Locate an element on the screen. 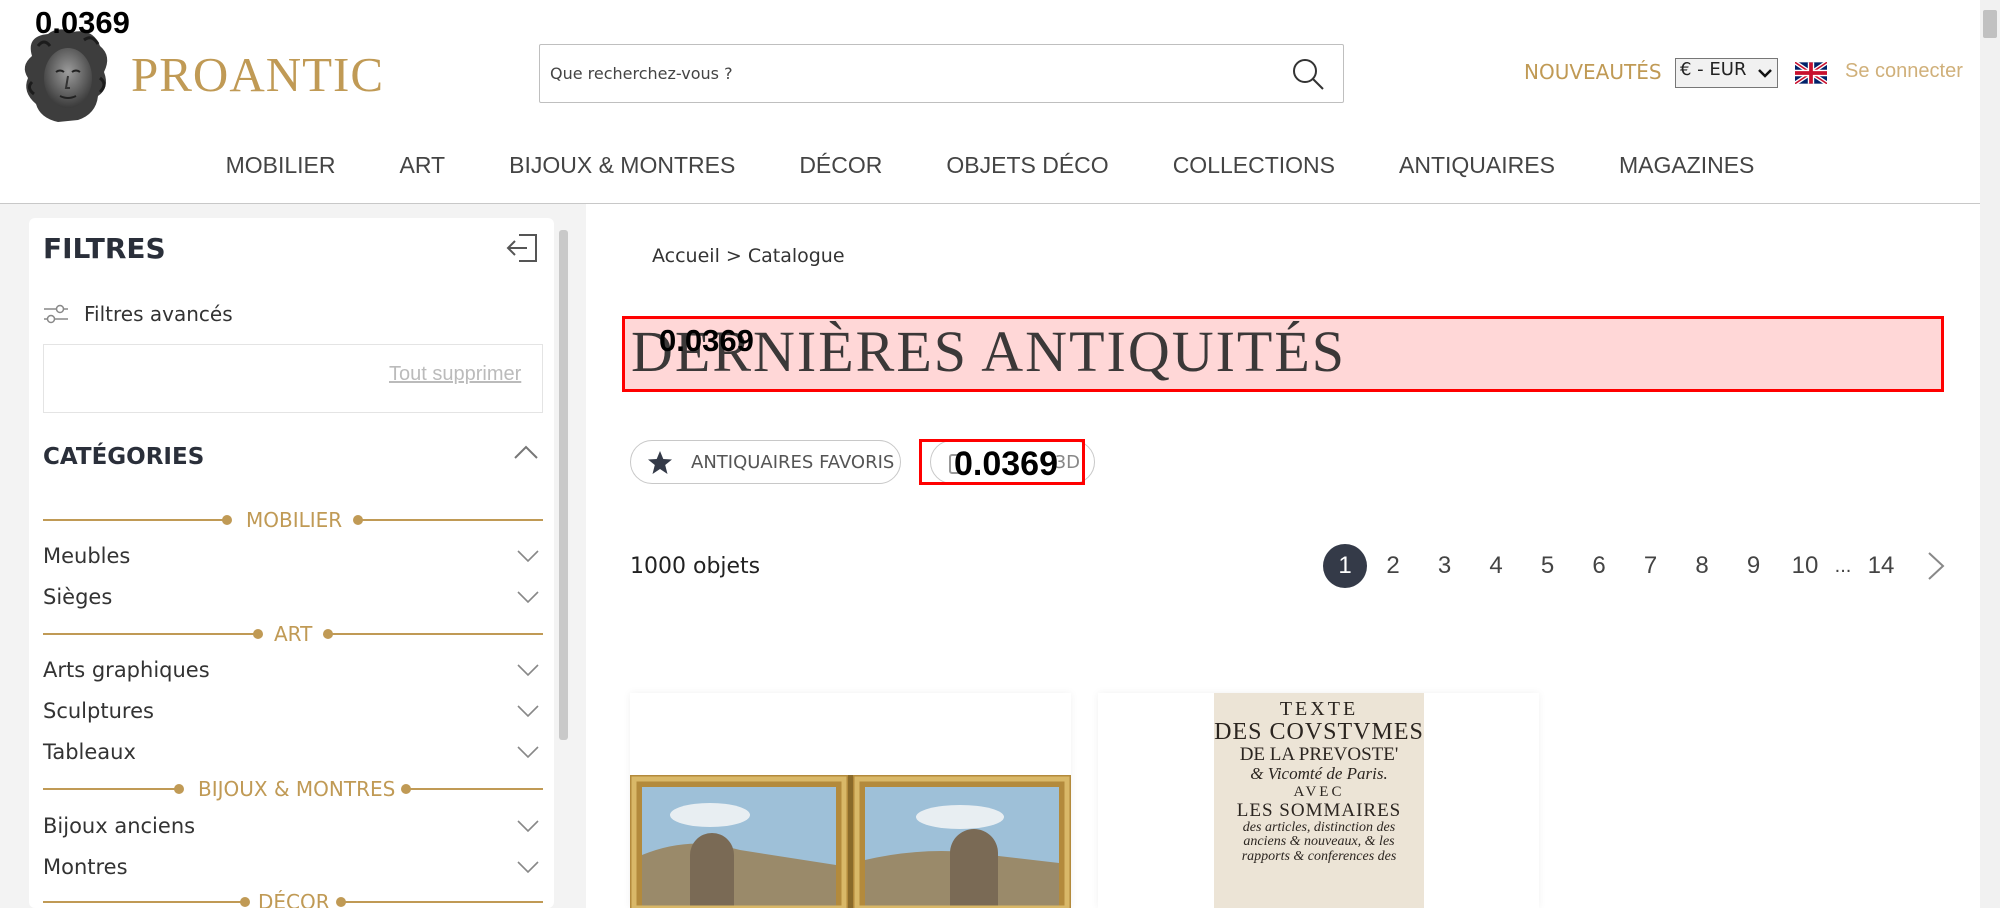 This screenshot has height=908, width=2000. section-divider-art: ART is located at coordinates (293, 634).